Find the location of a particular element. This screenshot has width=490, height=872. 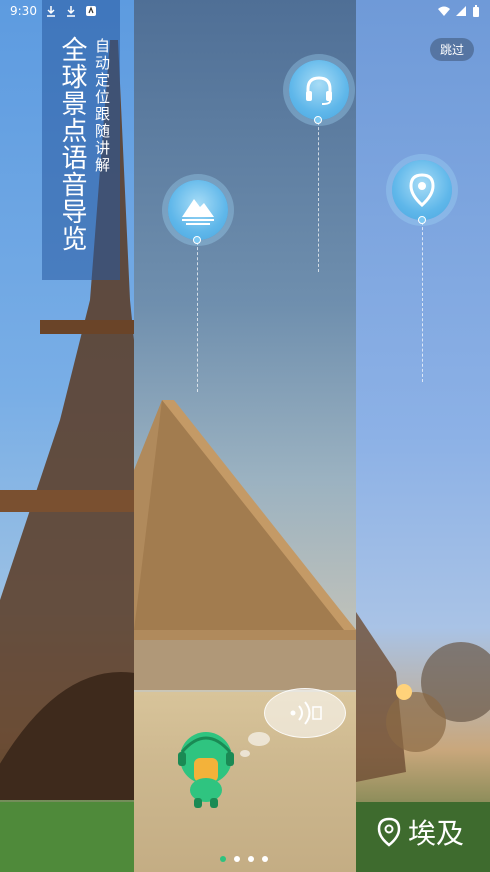

location-pin-icon is located at coordinates (422, 190).